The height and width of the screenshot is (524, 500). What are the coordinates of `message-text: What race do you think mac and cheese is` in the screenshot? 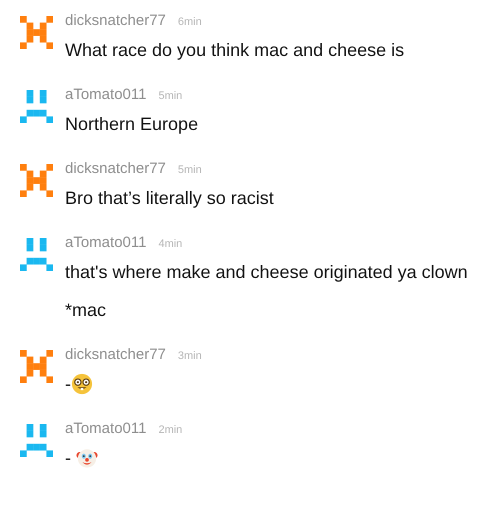 It's located at (234, 50).